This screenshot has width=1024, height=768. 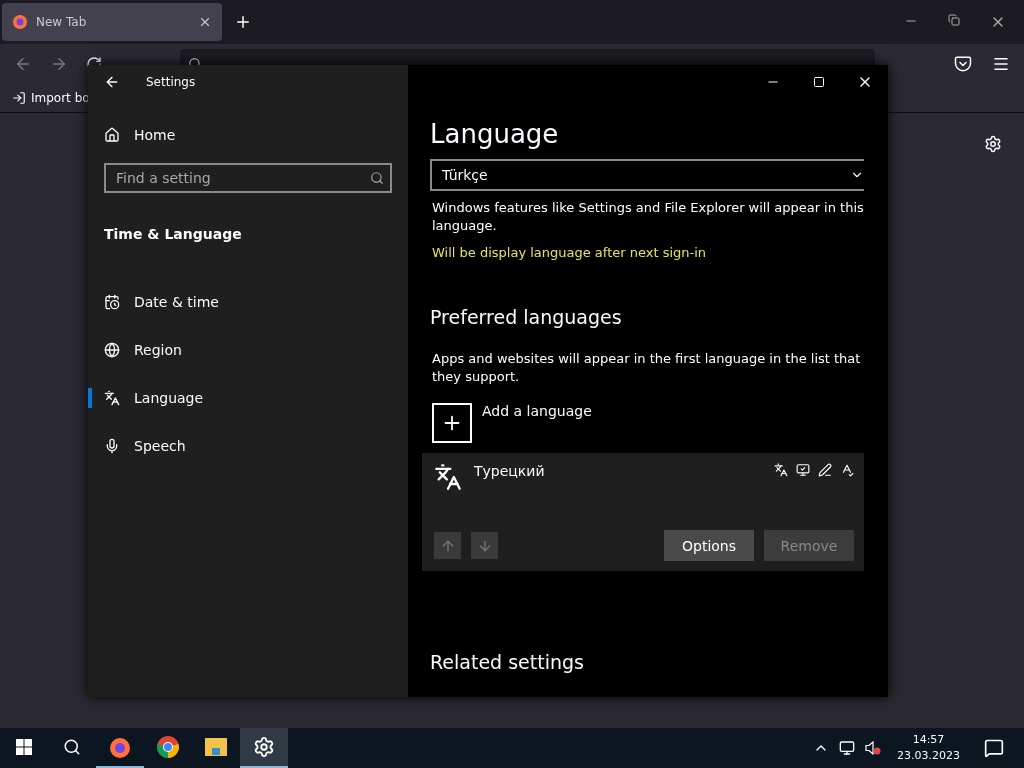 I want to click on maximize-icon, so click(x=819, y=82).